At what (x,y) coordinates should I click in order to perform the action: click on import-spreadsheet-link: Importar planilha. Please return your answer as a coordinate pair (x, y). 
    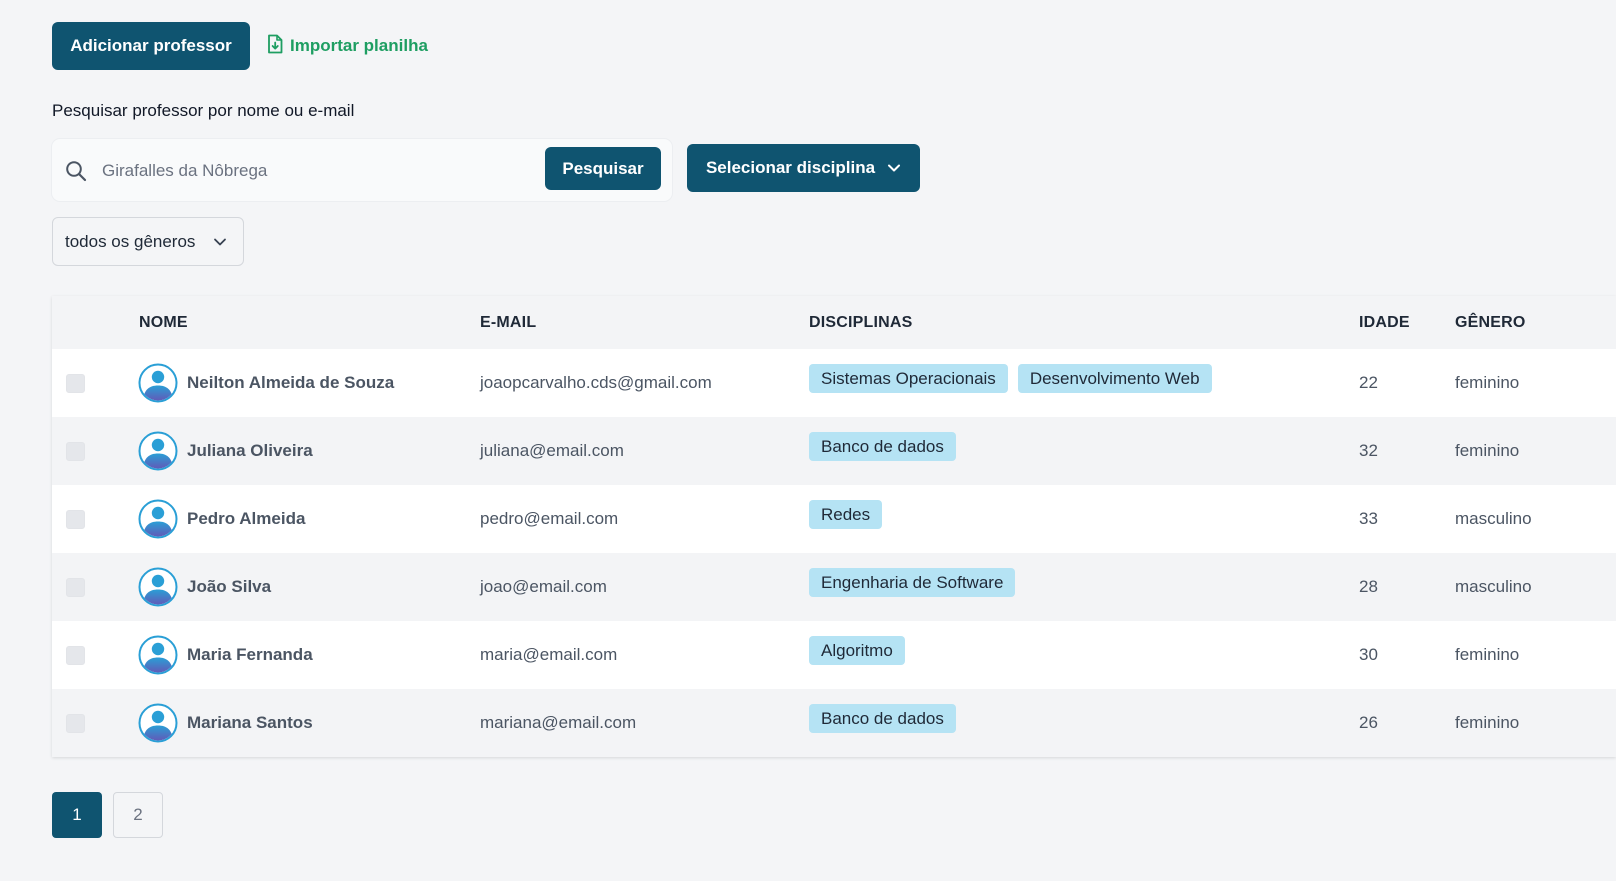
    Looking at the image, I should click on (347, 46).